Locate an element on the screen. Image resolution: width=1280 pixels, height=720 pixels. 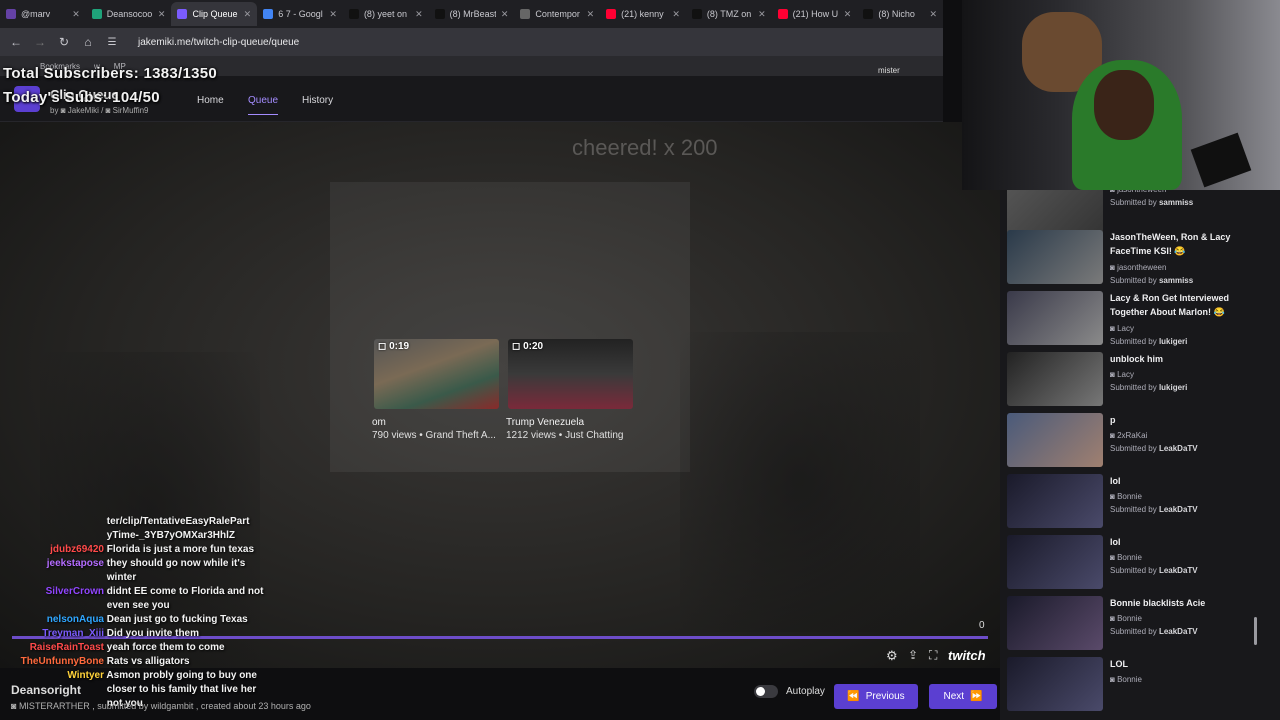
previous-button: ⏪ Previous is located at coordinates (876, 696).